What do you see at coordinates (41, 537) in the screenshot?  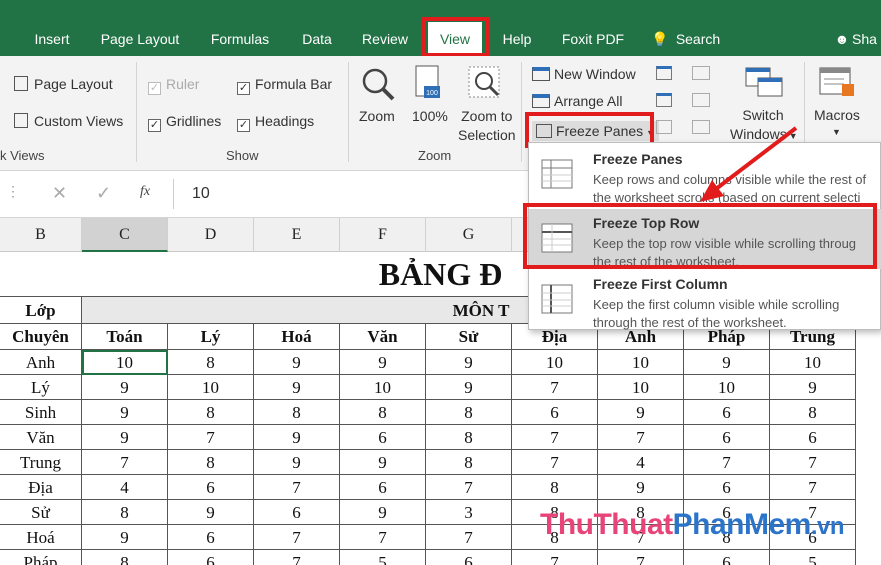 I see `row-label: Hoá` at bounding box center [41, 537].